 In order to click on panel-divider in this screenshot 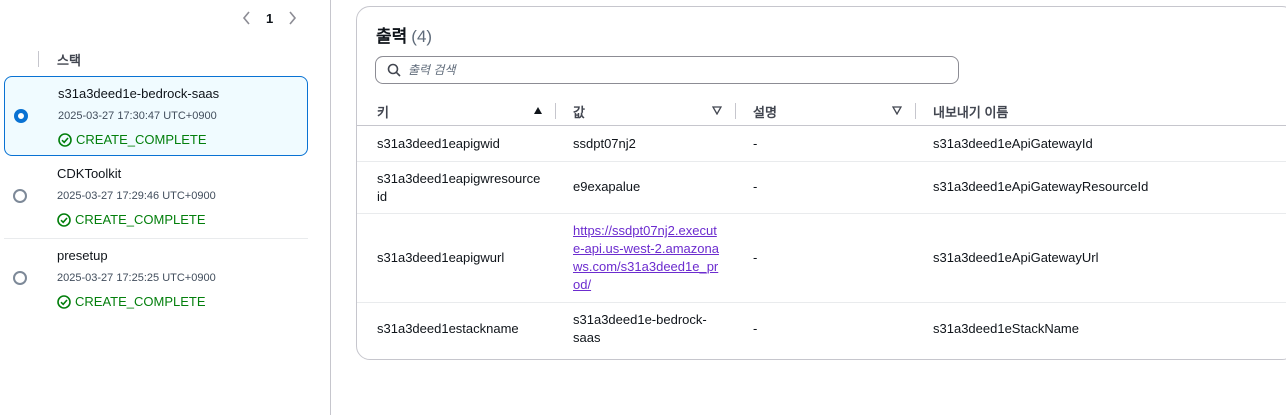, I will do `click(330, 207)`.